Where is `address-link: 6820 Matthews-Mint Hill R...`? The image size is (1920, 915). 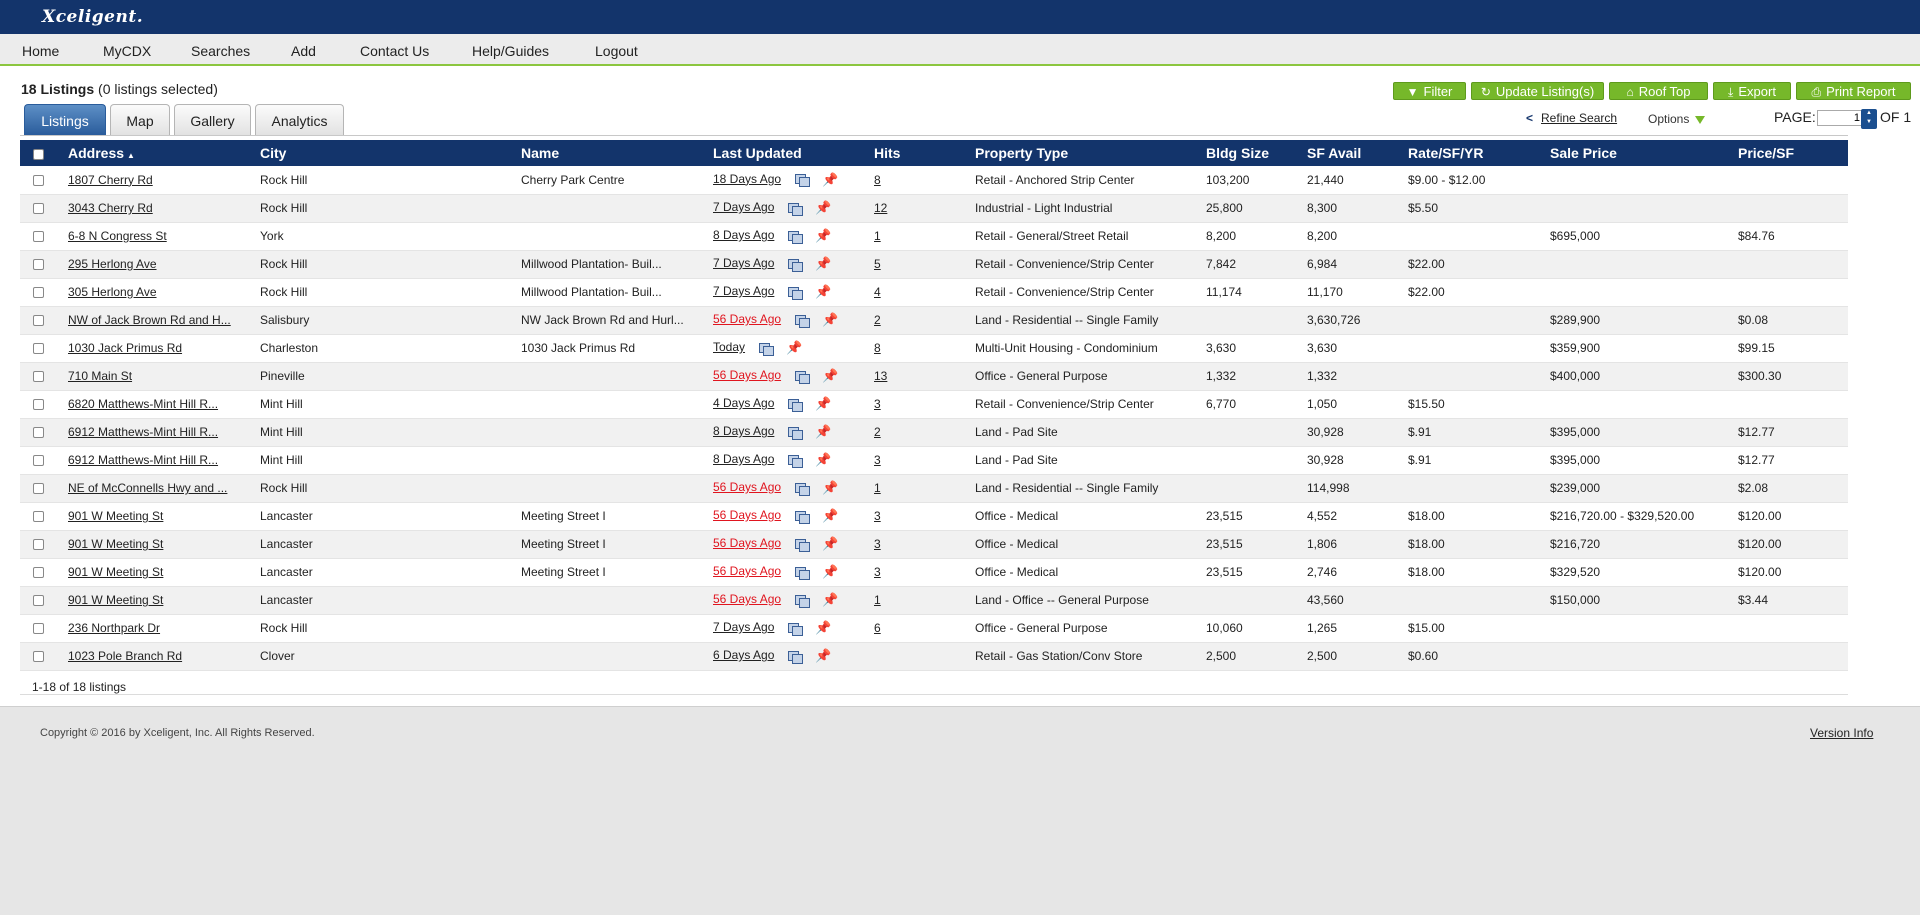 address-link: 6820 Matthews-Mint Hill R... is located at coordinates (143, 404).